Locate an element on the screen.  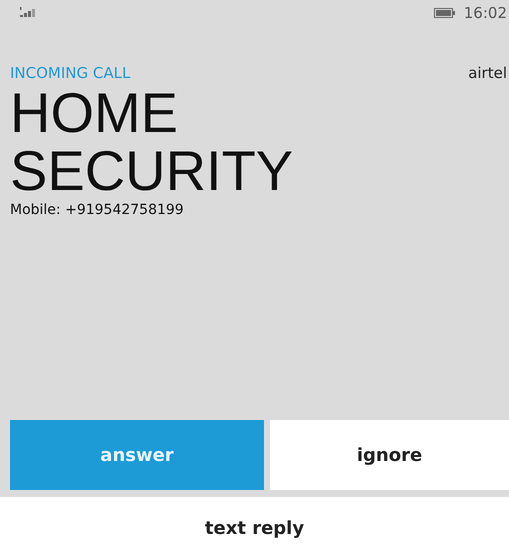
clock: 16:02 is located at coordinates (485, 13).